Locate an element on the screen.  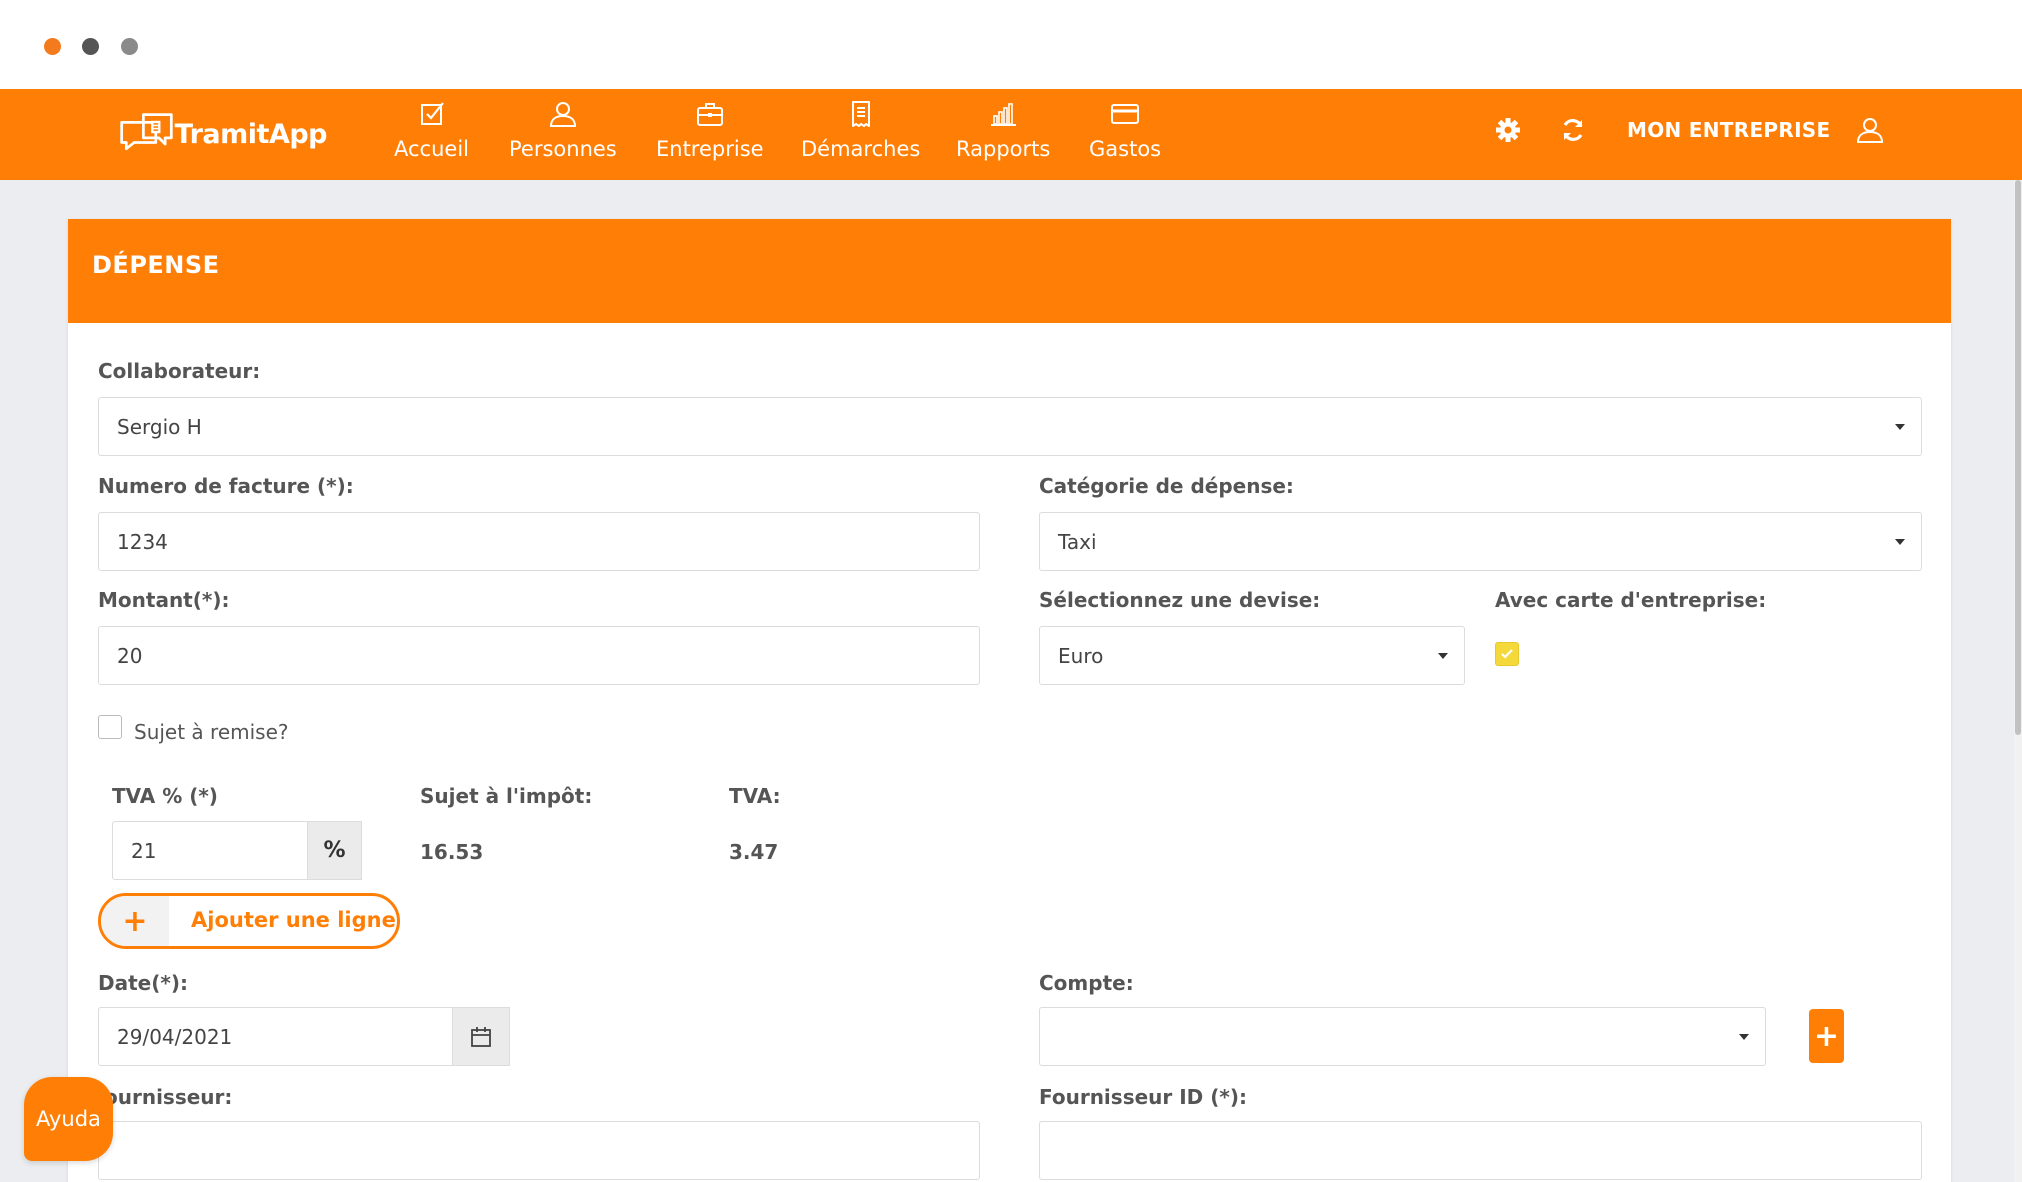
sujet-impot-value: 16.53 is located at coordinates (452, 852).